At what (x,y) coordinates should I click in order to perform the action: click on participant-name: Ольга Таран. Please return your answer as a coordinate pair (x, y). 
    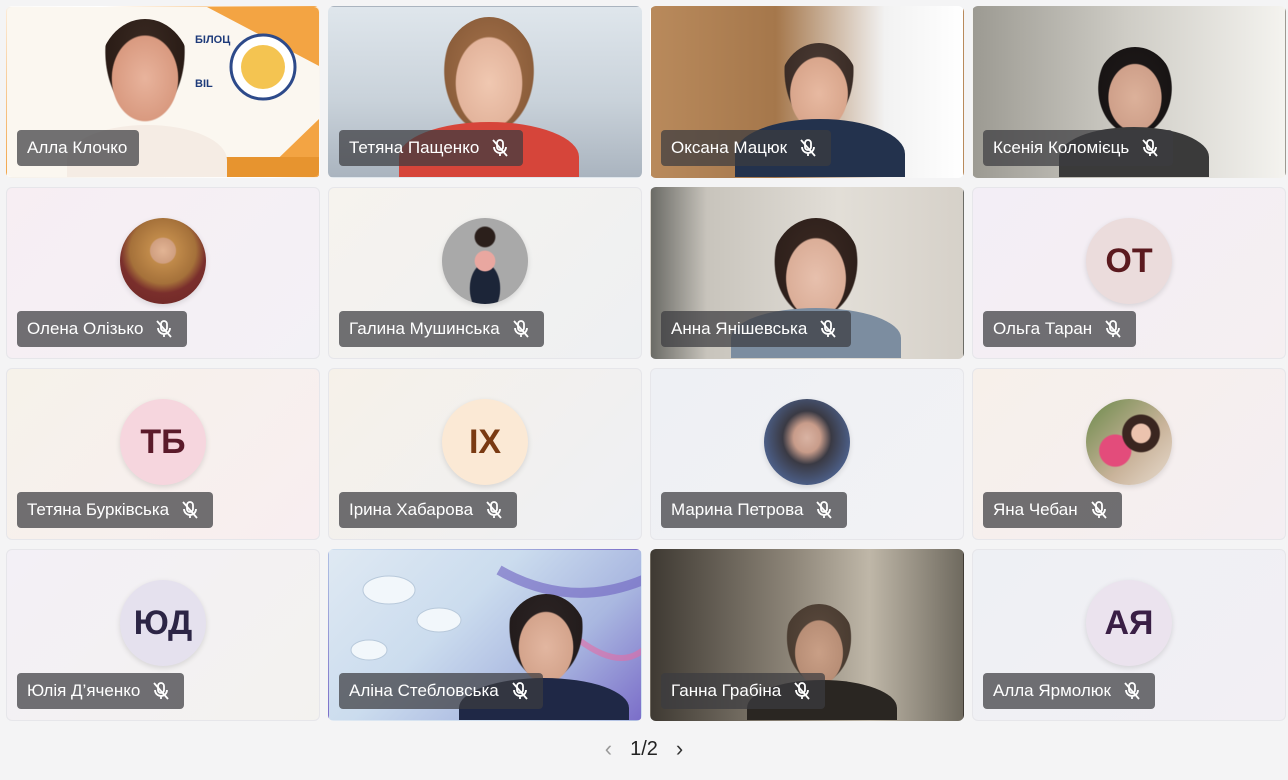
    Looking at the image, I should click on (1043, 328).